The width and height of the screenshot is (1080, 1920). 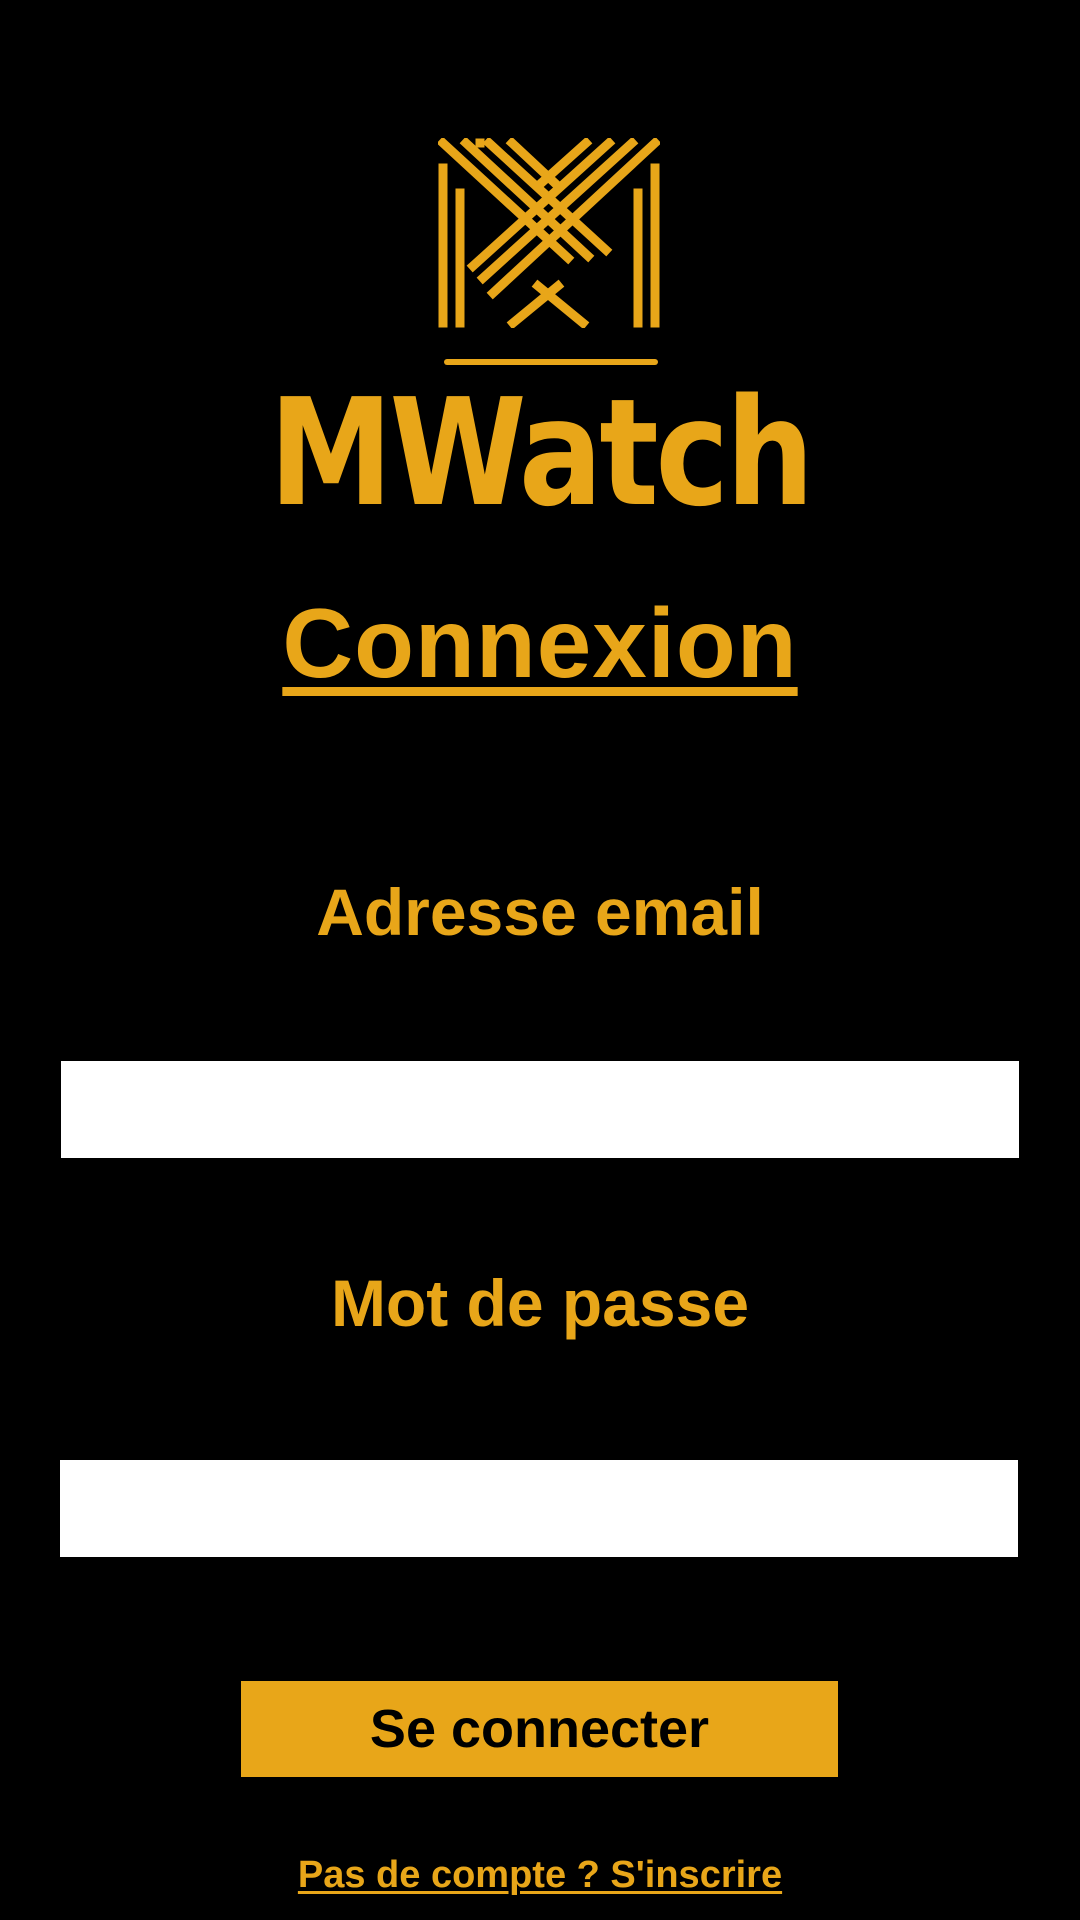 I want to click on password-label: Mot de passe, so click(x=540, y=1303).